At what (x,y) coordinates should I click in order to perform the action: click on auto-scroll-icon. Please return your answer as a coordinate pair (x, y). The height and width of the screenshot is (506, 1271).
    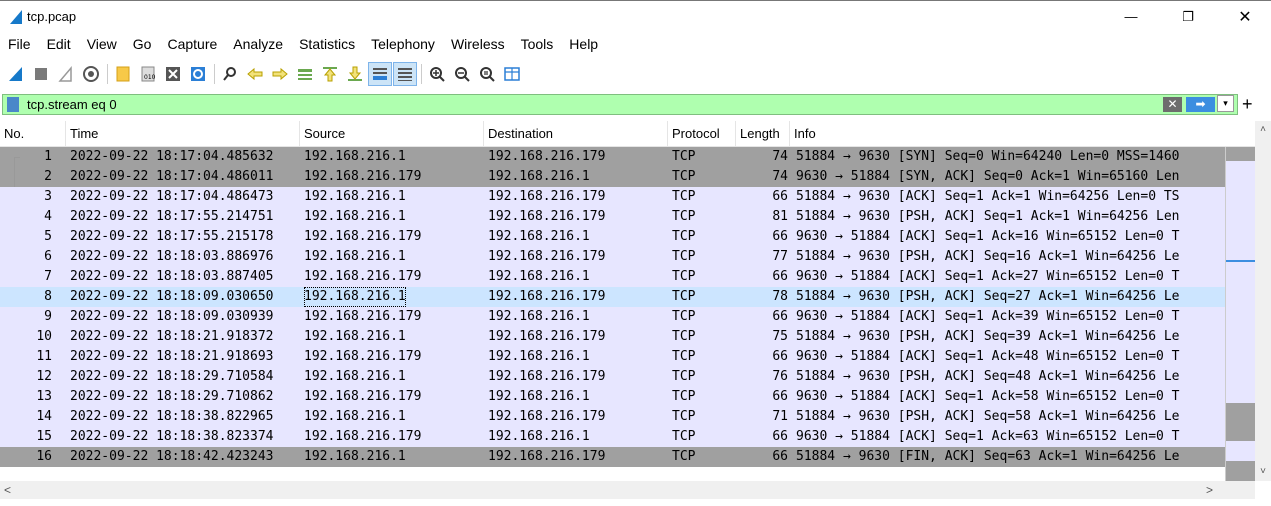
    Looking at the image, I should click on (380, 74).